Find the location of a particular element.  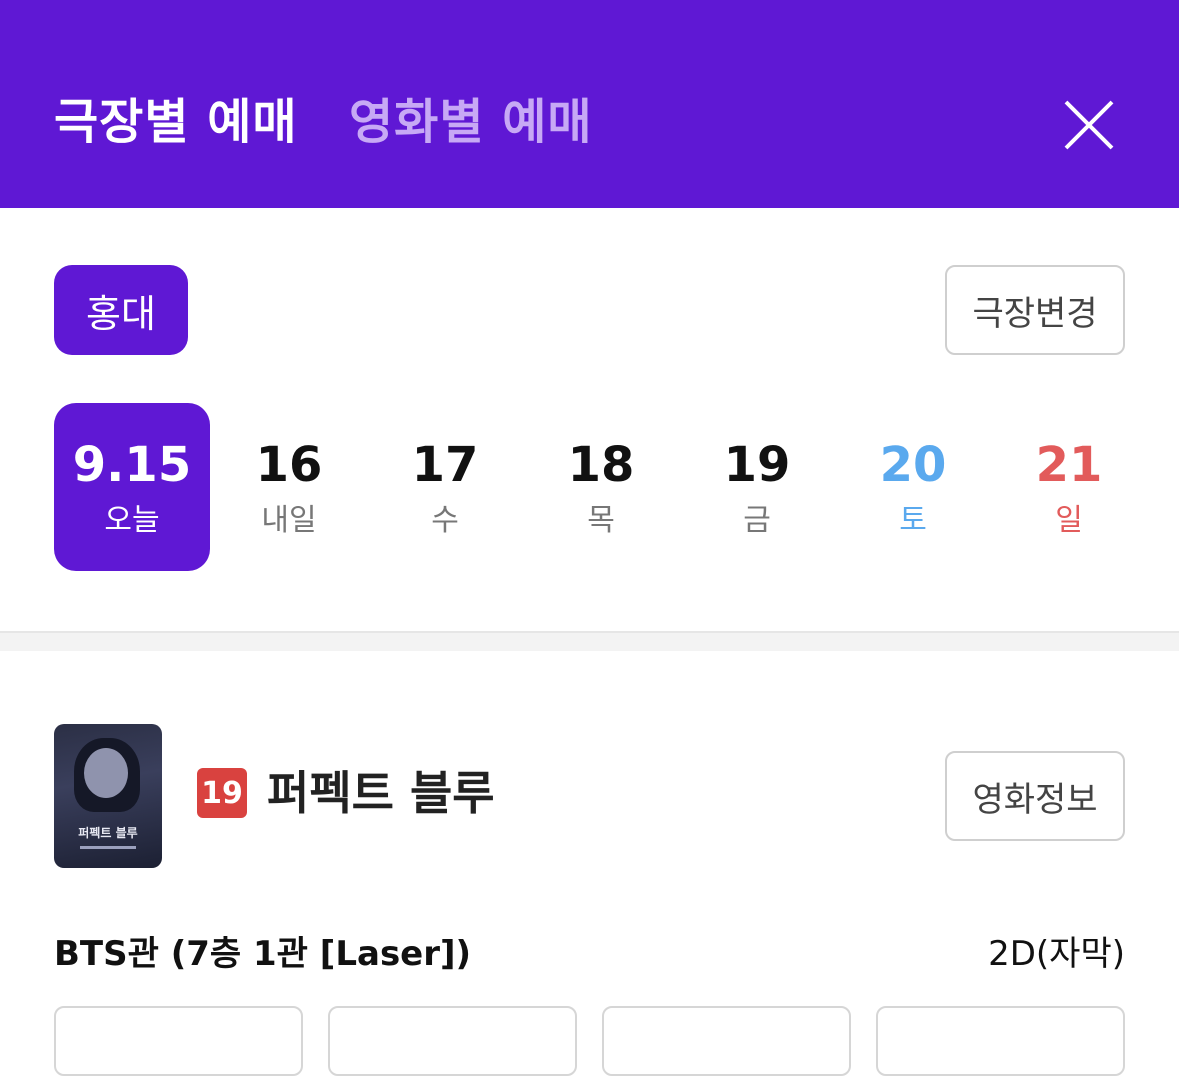

date-number: 17 is located at coordinates (445, 465).